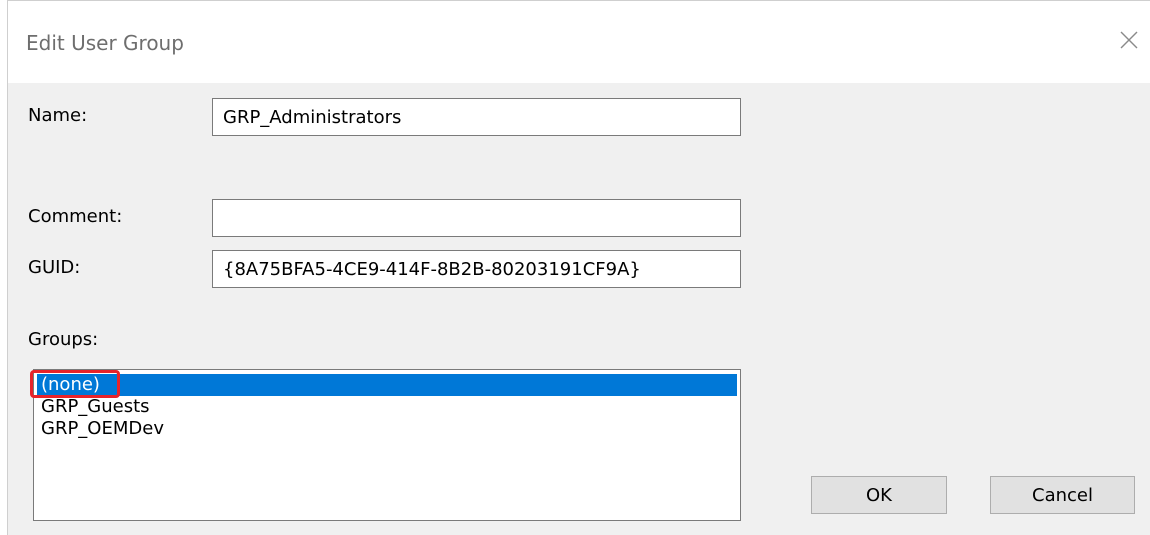 The height and width of the screenshot is (535, 1150). I want to click on list-item: GRP_Guests, so click(387, 407).